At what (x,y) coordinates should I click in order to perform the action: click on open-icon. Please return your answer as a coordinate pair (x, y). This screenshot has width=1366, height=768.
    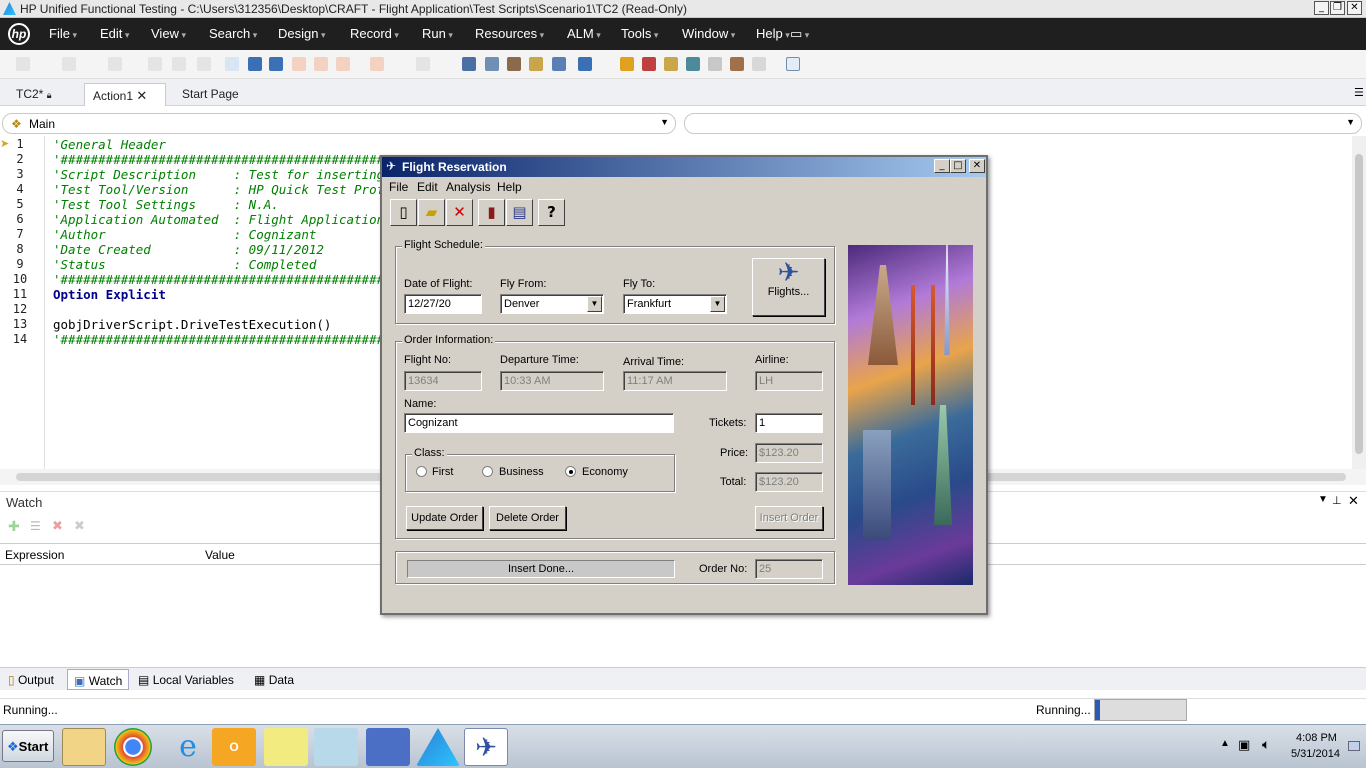
    Looking at the image, I should click on (69, 64).